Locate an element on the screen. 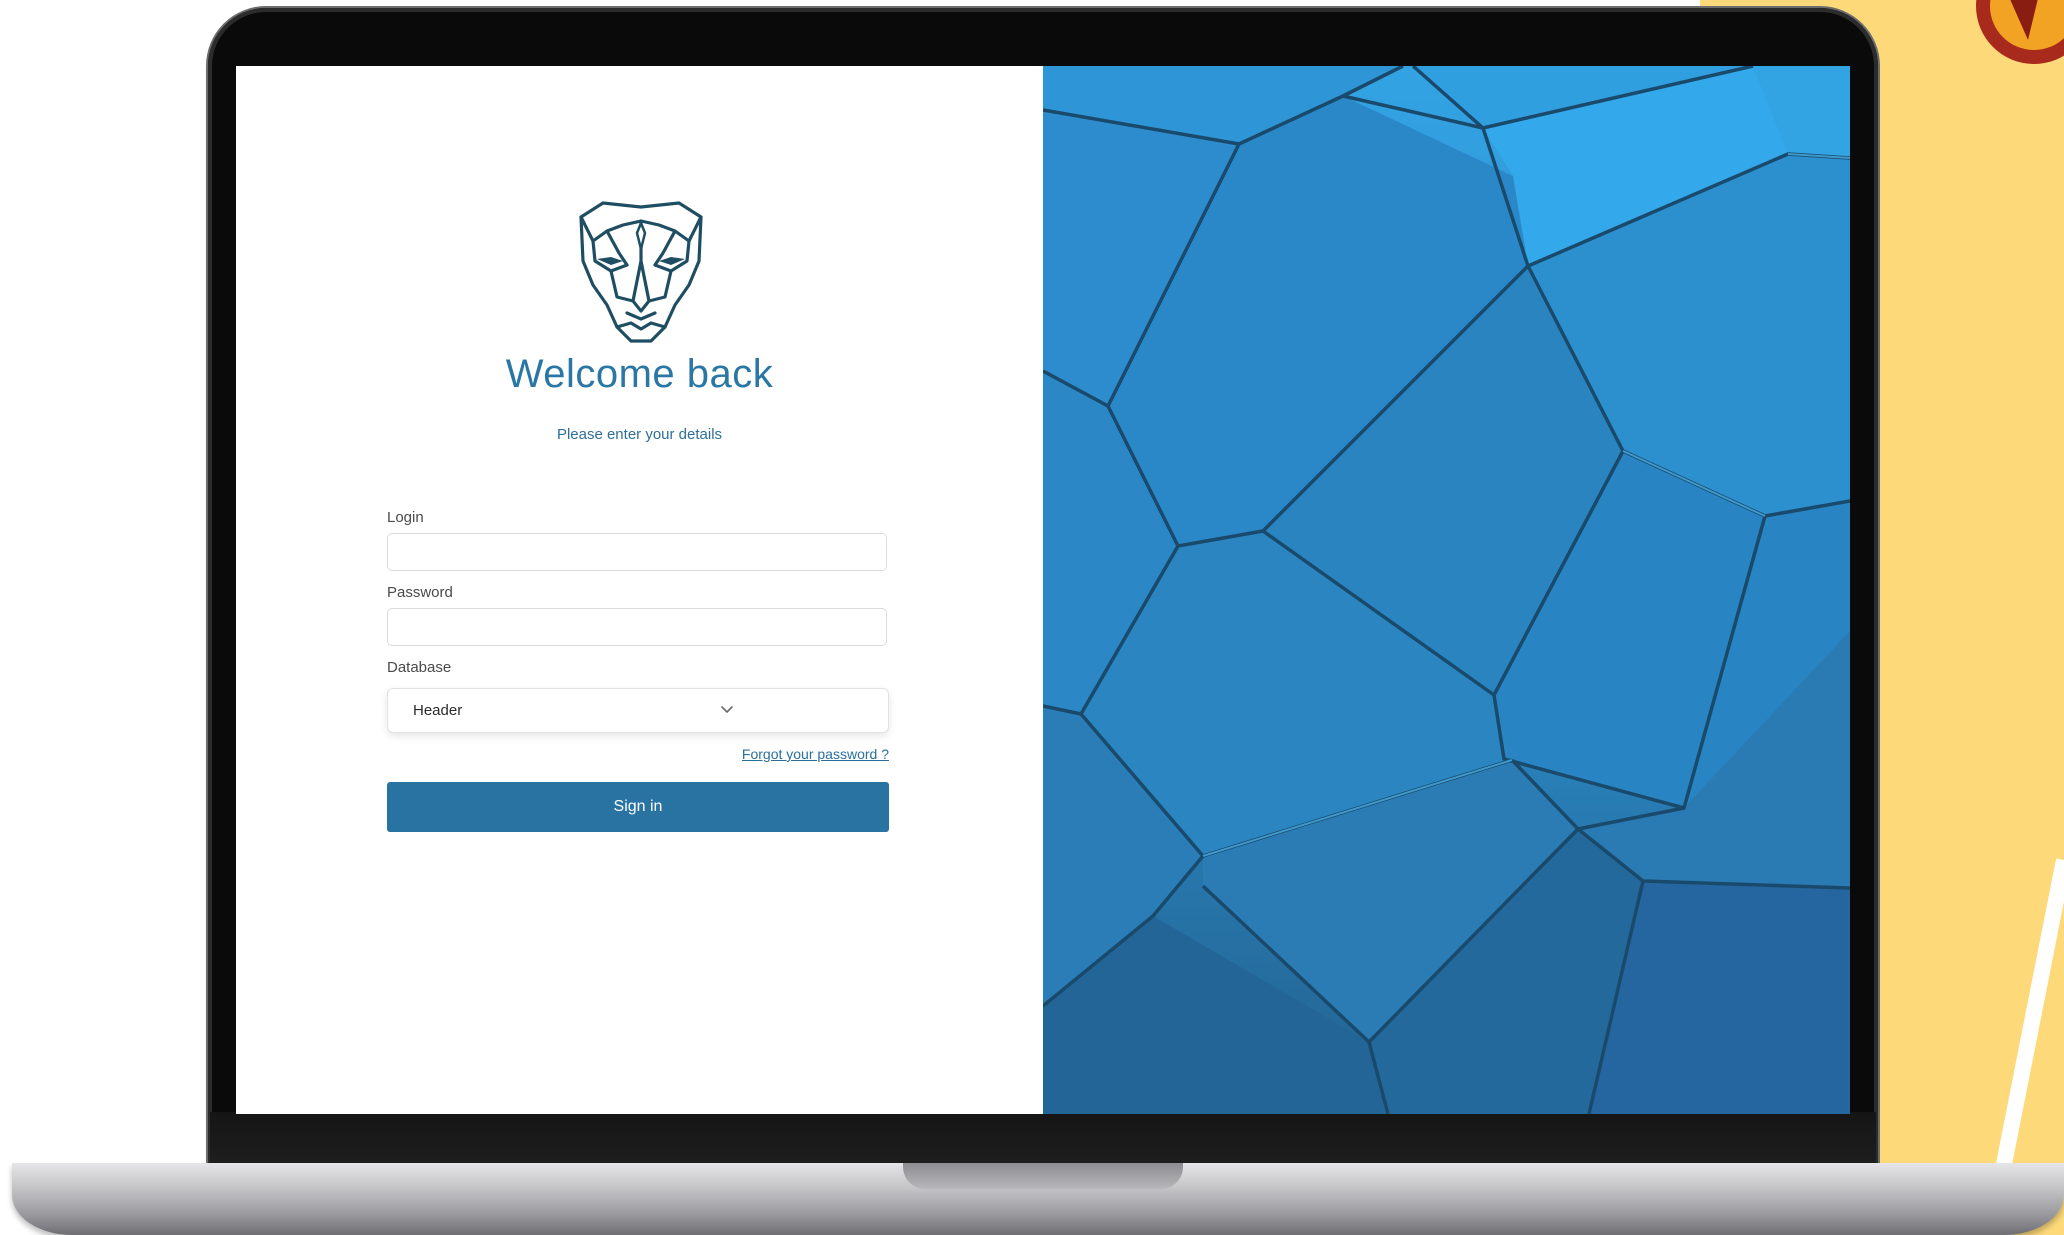  chevron-down-icon is located at coordinates (727, 709).